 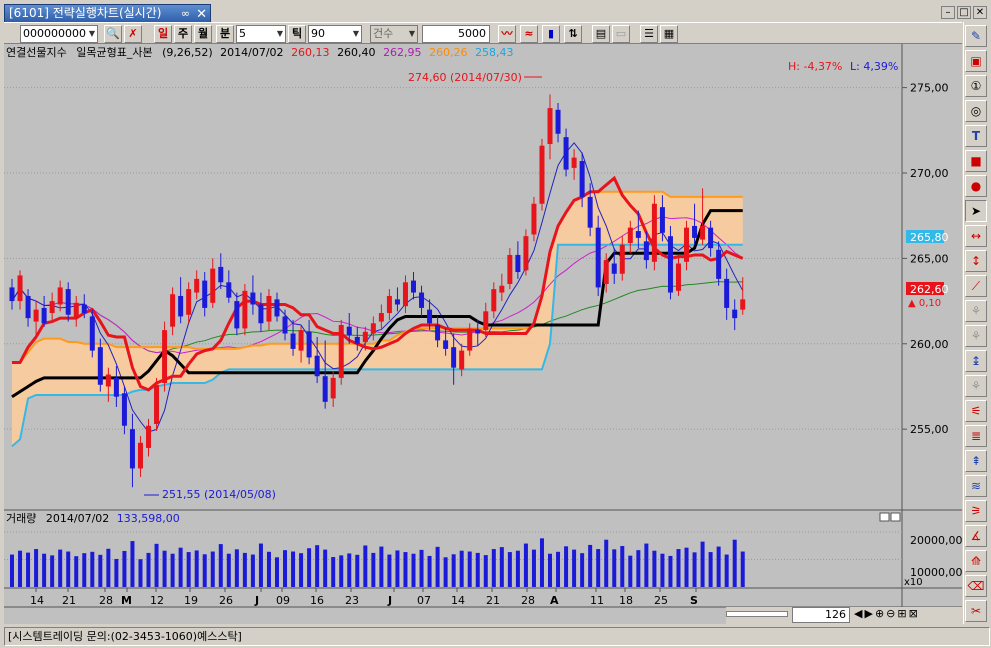 What do you see at coordinates (669, 34) in the screenshot?
I see `grid-button: ▦` at bounding box center [669, 34].